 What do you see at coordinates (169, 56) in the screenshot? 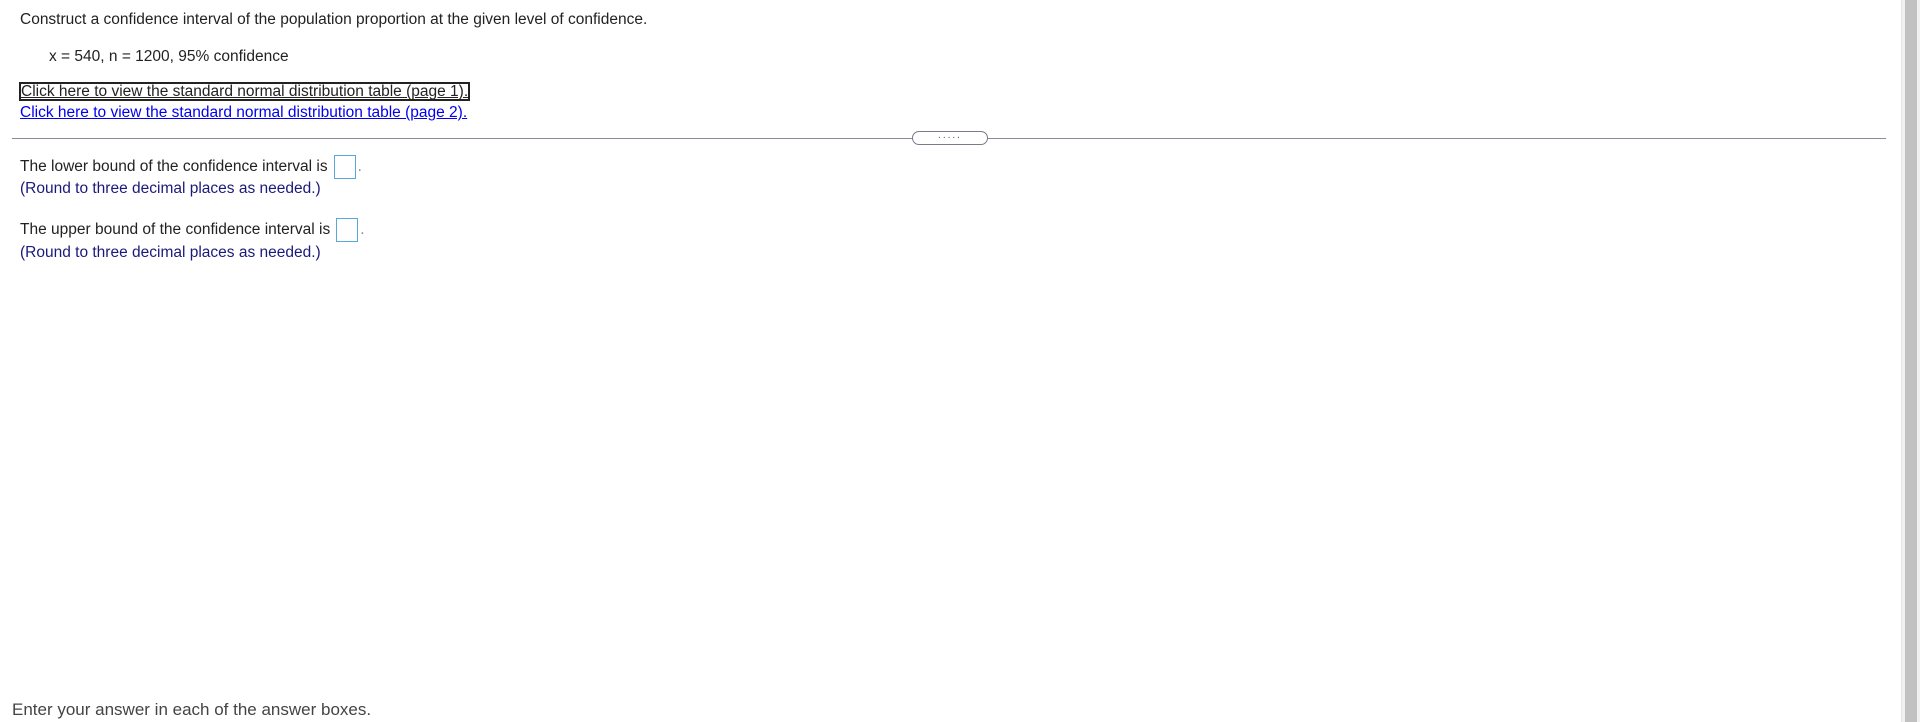
I see `given-values: x = 540, n = 1200, 95% confidence` at bounding box center [169, 56].